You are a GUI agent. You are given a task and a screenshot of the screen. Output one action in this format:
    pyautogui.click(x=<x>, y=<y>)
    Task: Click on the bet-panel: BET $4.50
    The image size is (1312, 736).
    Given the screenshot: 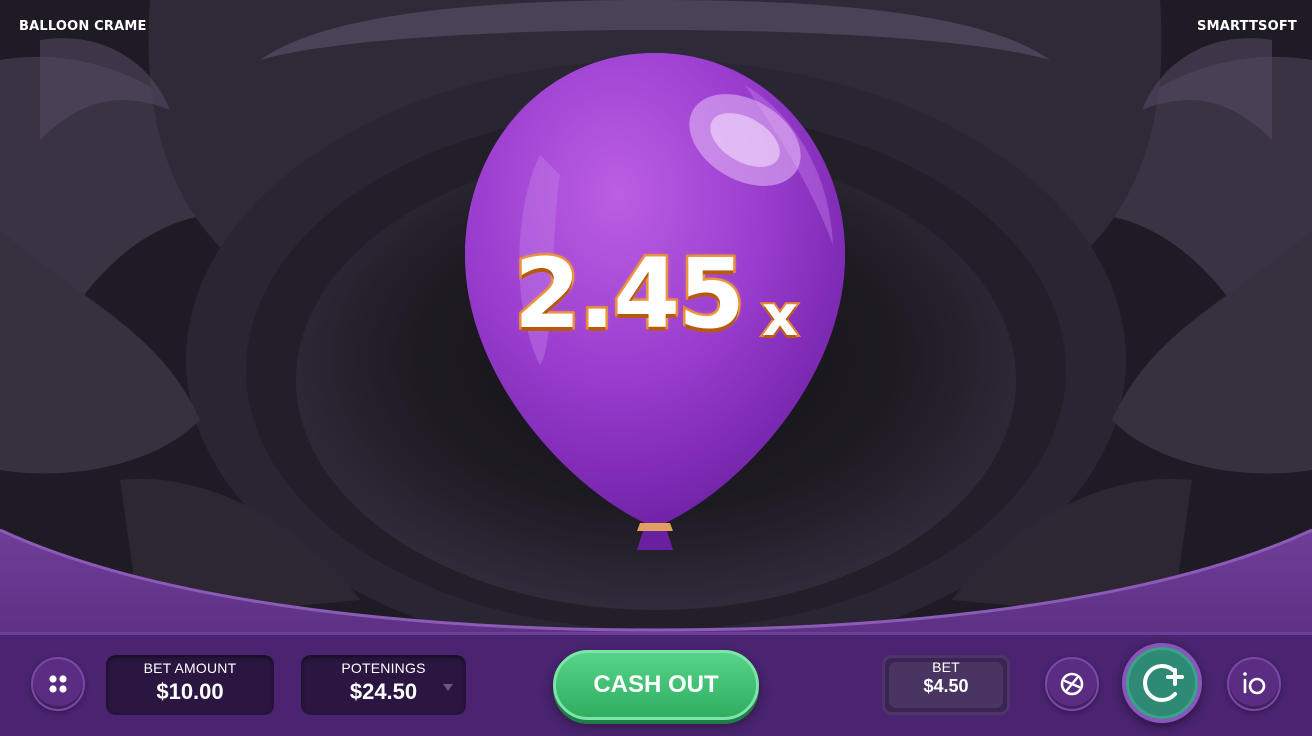 What is the action you would take?
    pyautogui.click(x=946, y=685)
    